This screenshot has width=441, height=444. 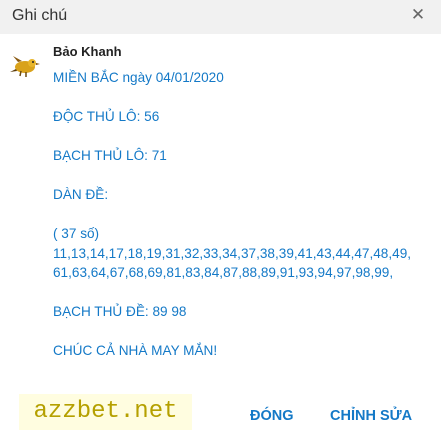 What do you see at coordinates (272, 416) in the screenshot?
I see `close-button: ĐÓNG` at bounding box center [272, 416].